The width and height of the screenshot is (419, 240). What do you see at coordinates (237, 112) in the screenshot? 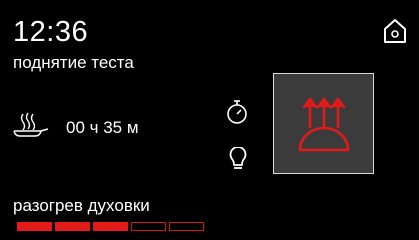
I see `stopwatch-icon` at bounding box center [237, 112].